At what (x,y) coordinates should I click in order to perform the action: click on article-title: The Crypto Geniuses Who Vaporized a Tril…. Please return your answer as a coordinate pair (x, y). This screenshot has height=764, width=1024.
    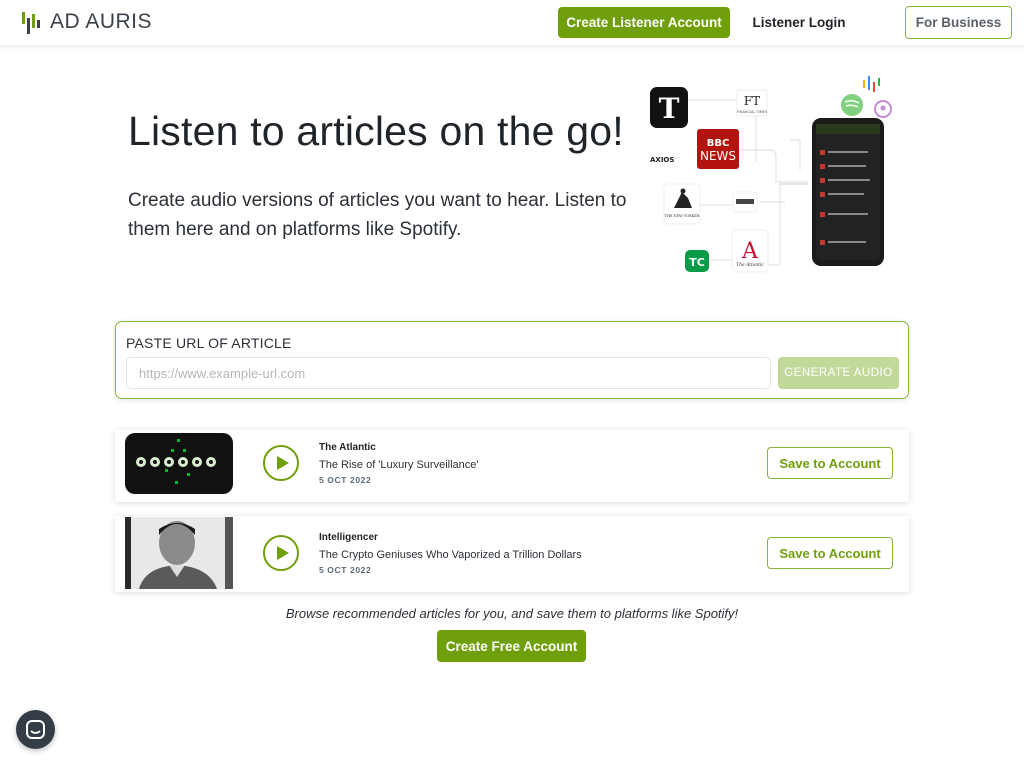
    Looking at the image, I should click on (450, 555).